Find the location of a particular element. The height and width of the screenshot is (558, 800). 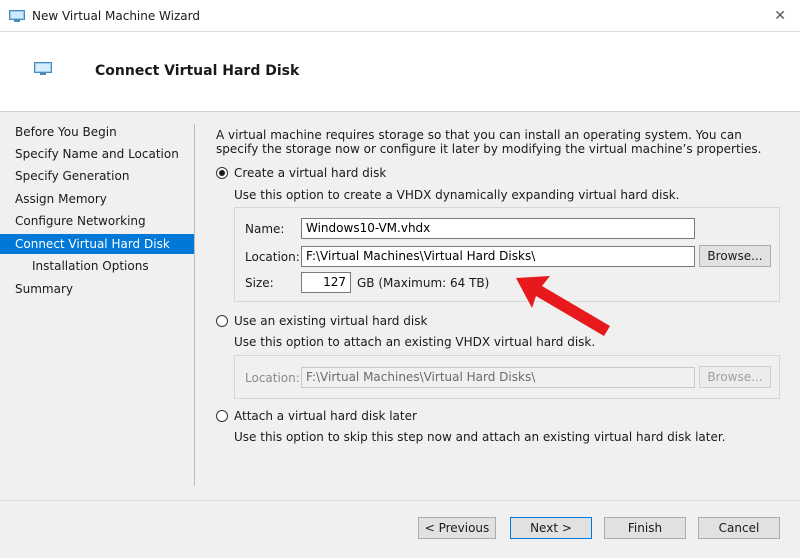

location-label: Location: is located at coordinates (272, 257).